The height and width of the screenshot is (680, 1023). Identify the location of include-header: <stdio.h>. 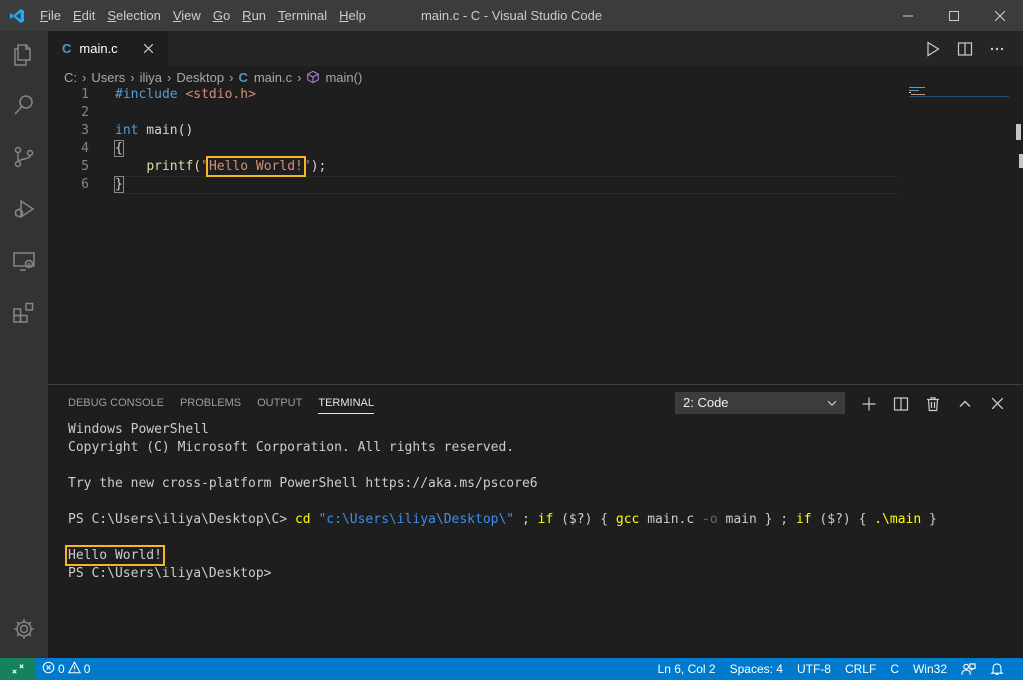
(220, 94).